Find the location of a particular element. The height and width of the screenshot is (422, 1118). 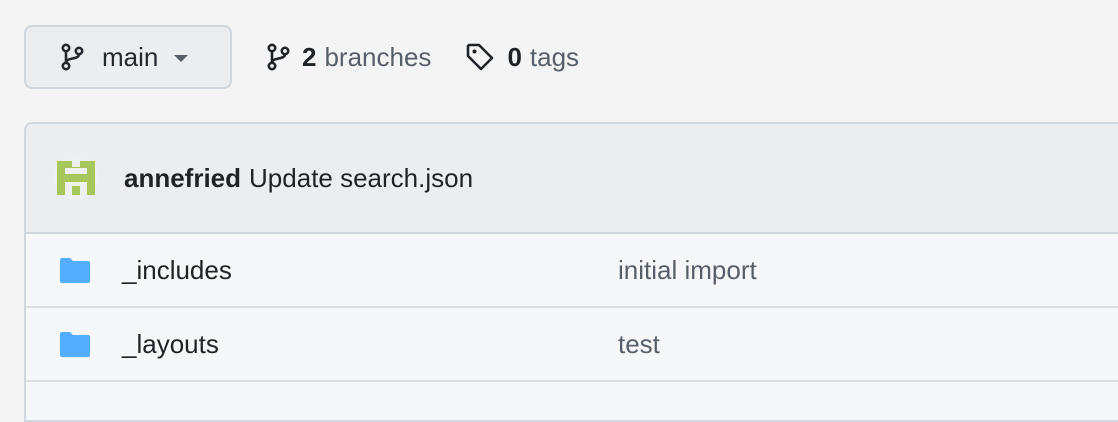

branch-selector-button: main is located at coordinates (128, 57).